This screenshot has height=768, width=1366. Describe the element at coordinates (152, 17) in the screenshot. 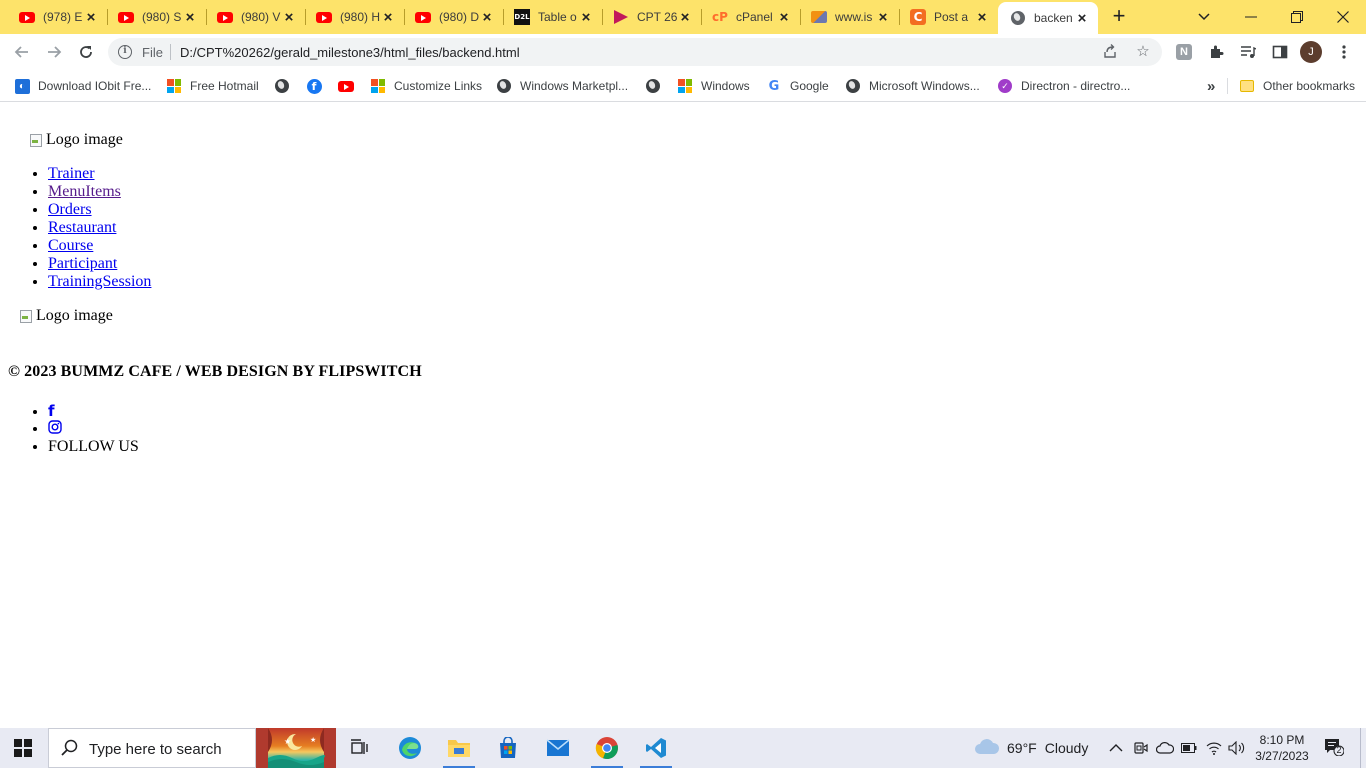

I see `tab-2: (980) S ×` at that location.